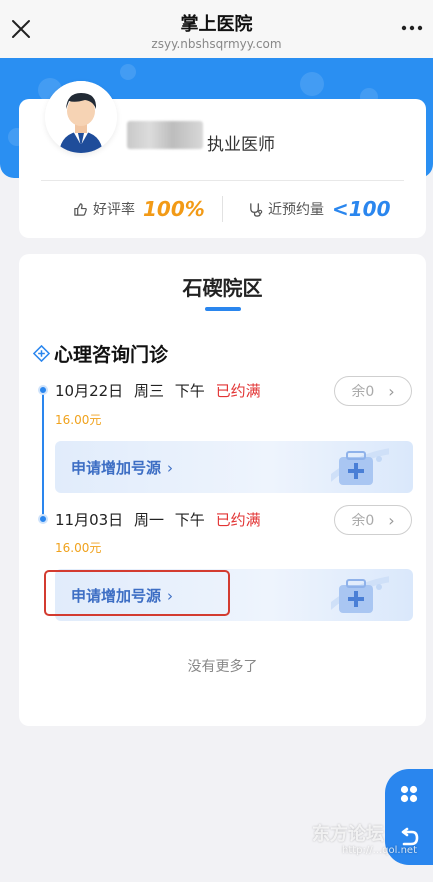 The height and width of the screenshot is (882, 433). I want to click on stat-divider, so click(222, 209).